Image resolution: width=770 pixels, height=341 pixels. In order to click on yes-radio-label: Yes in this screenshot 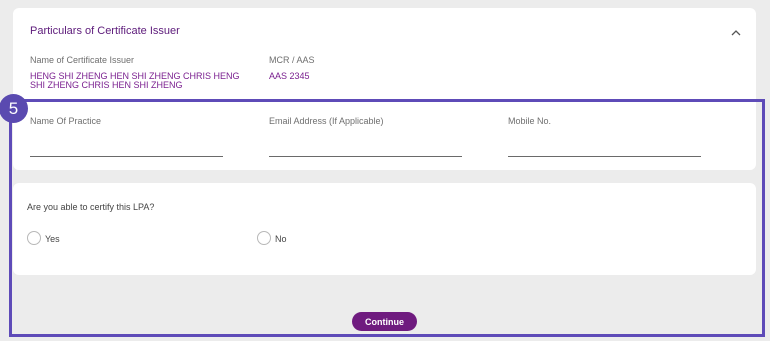, I will do `click(52, 239)`.